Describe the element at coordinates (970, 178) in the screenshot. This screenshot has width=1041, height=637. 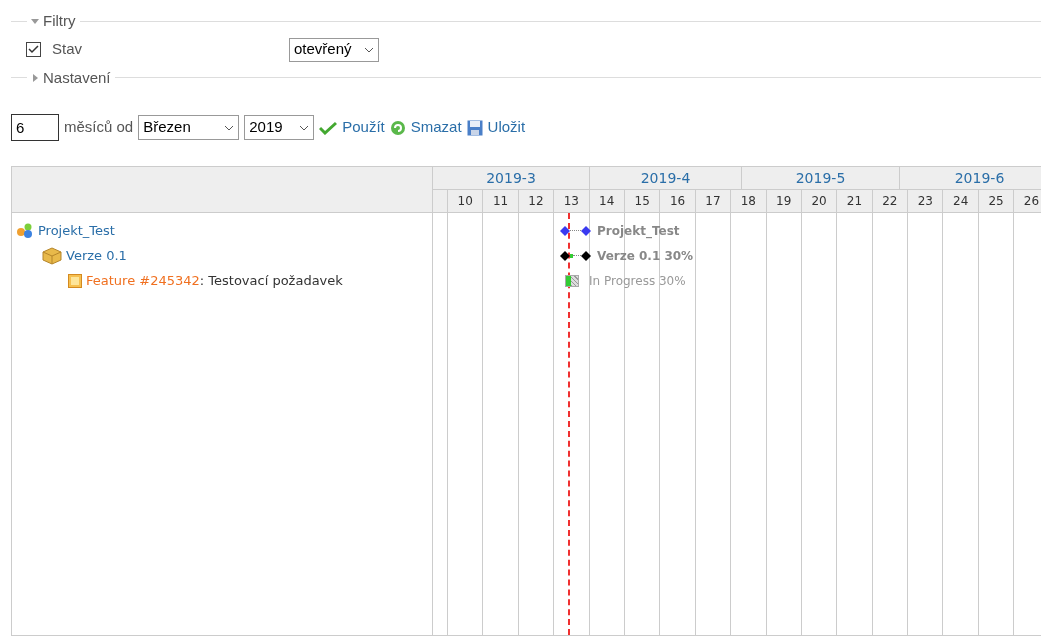
I see `month-header: 2019-6` at that location.